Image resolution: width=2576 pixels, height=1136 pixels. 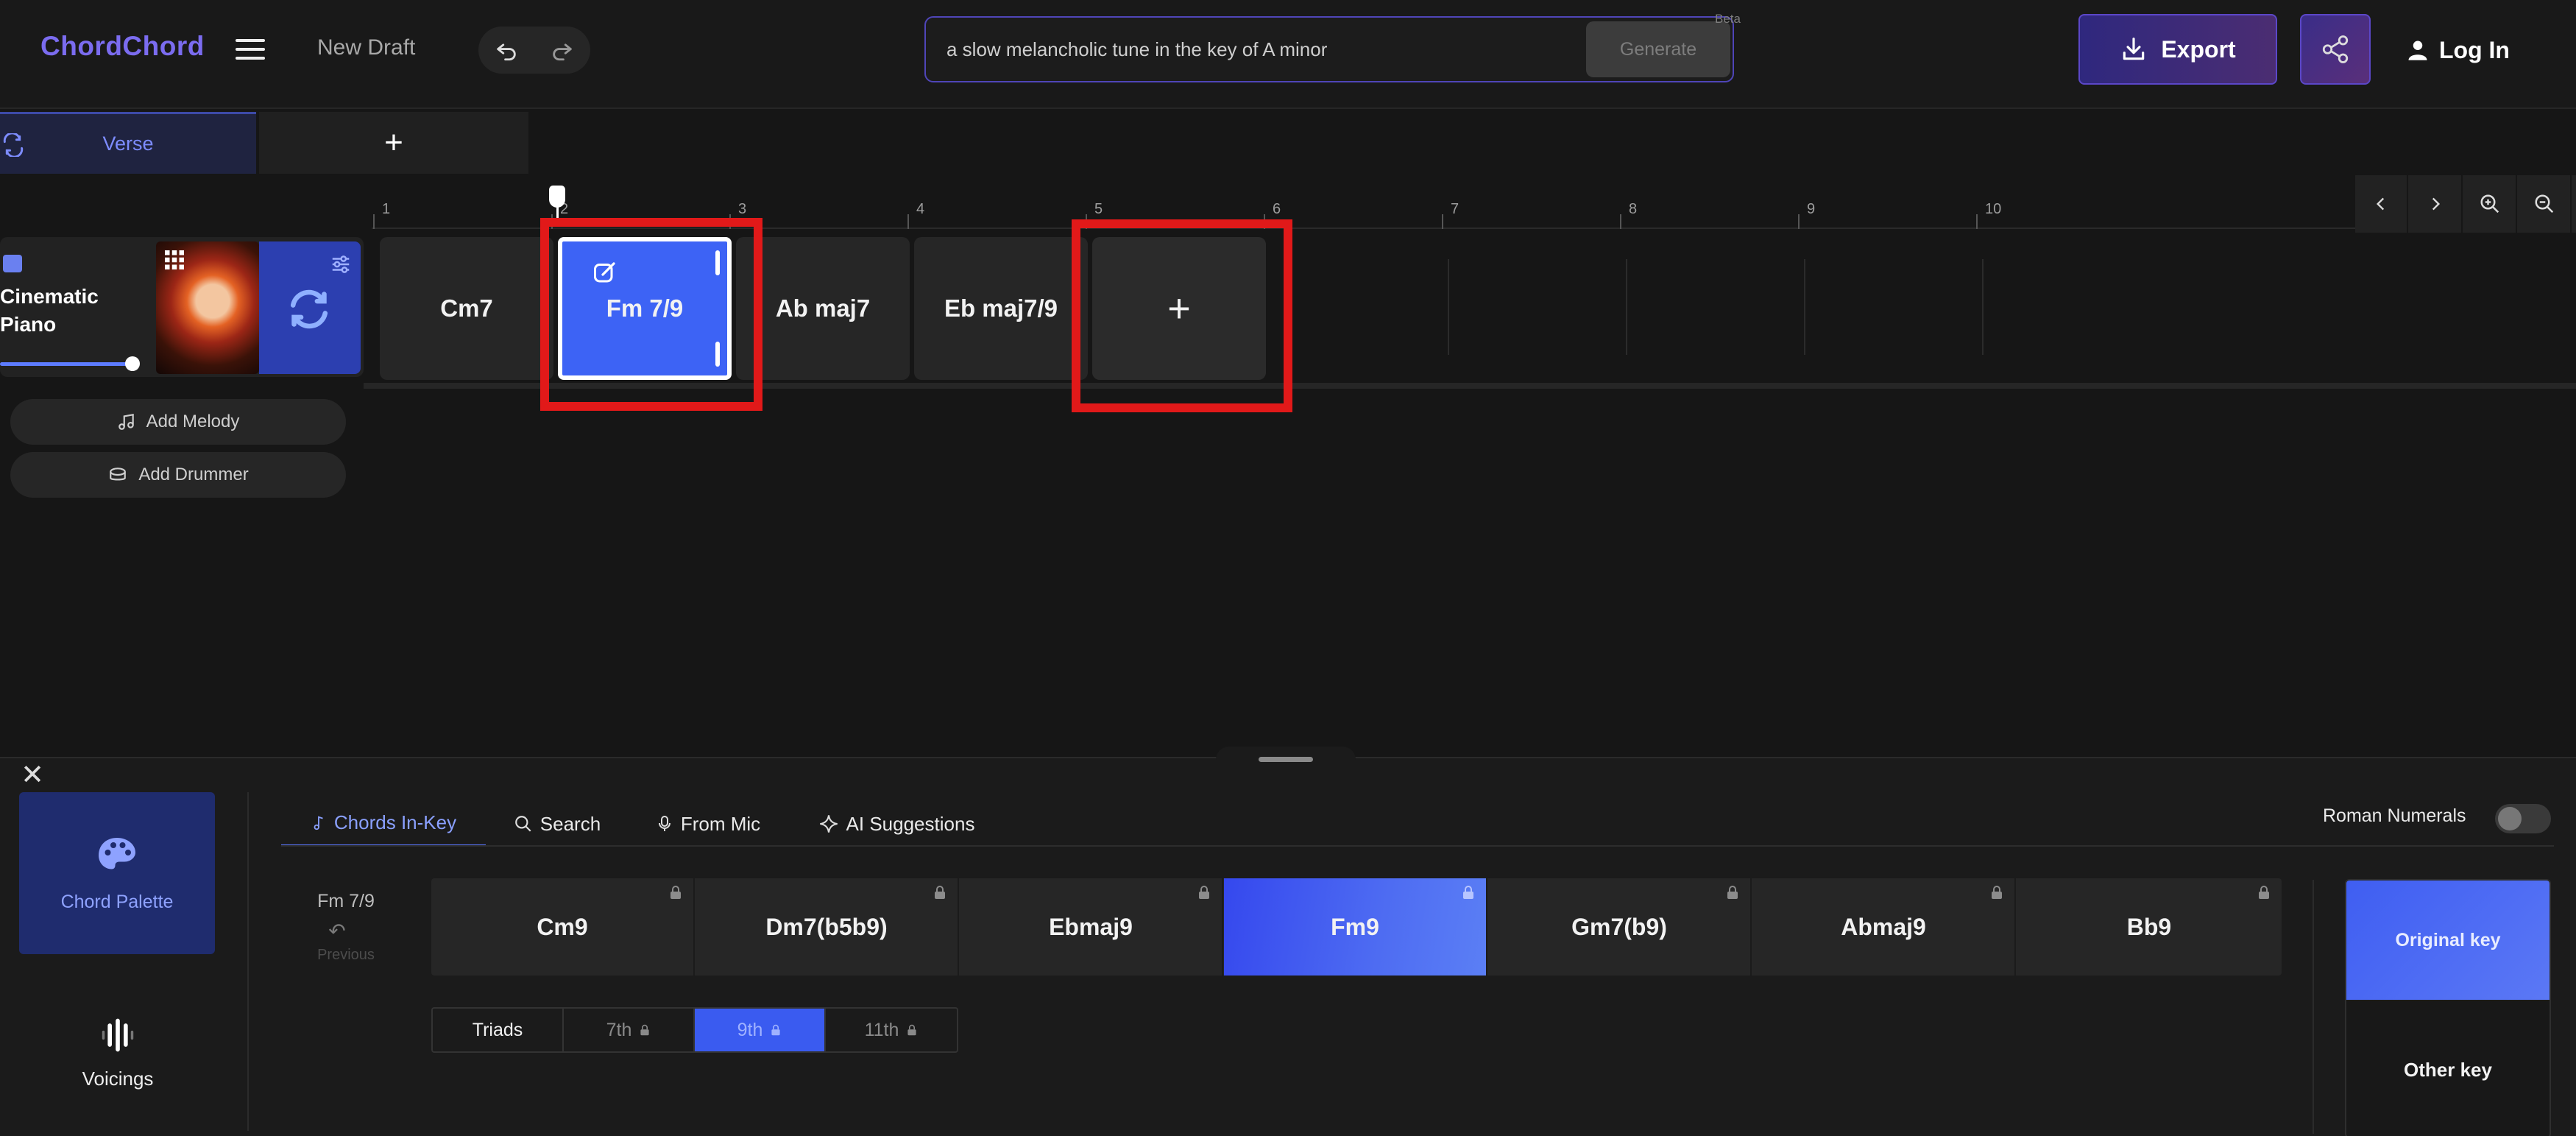 I want to click on bar-number: 6, so click(x=1277, y=209).